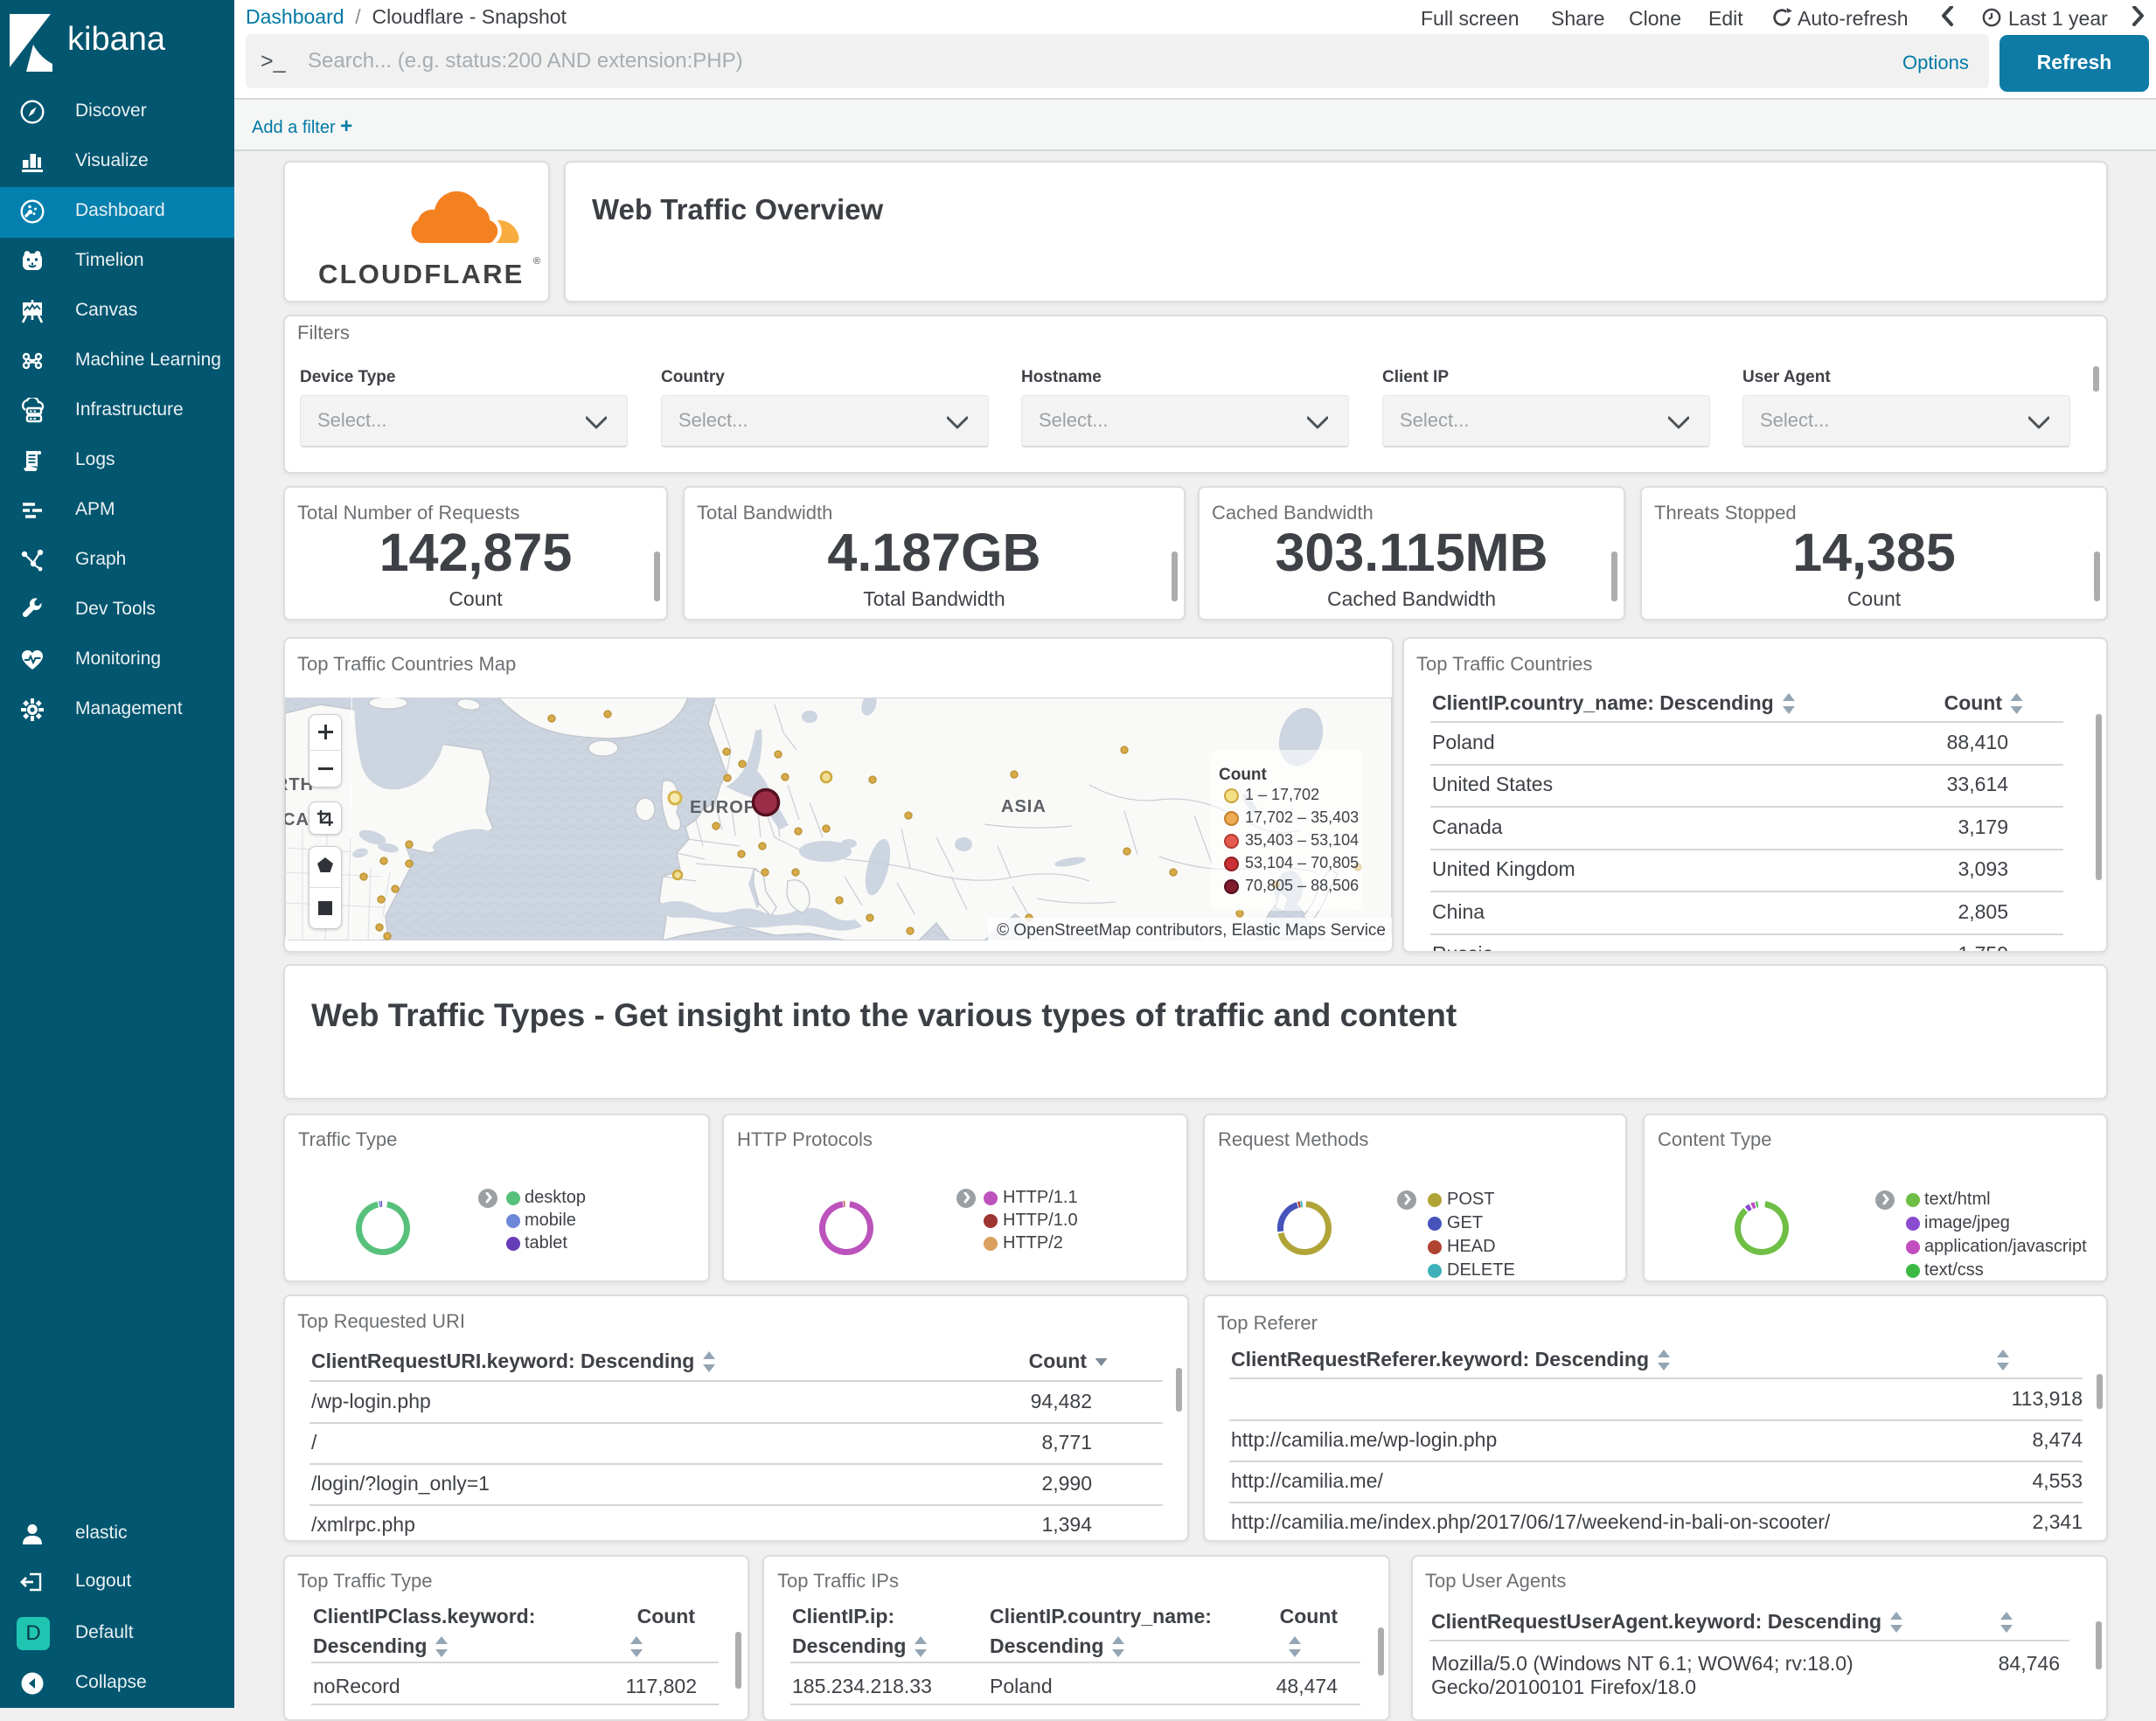  What do you see at coordinates (421, 274) in the screenshot?
I see `svg-text: CLOUDFLARE` at bounding box center [421, 274].